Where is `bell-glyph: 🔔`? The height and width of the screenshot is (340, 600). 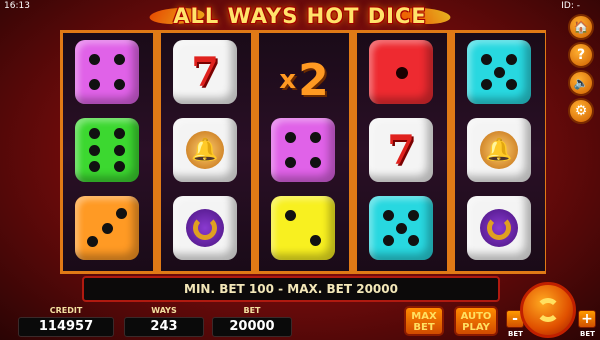
bell-glyph: 🔔 is located at coordinates (499, 150).